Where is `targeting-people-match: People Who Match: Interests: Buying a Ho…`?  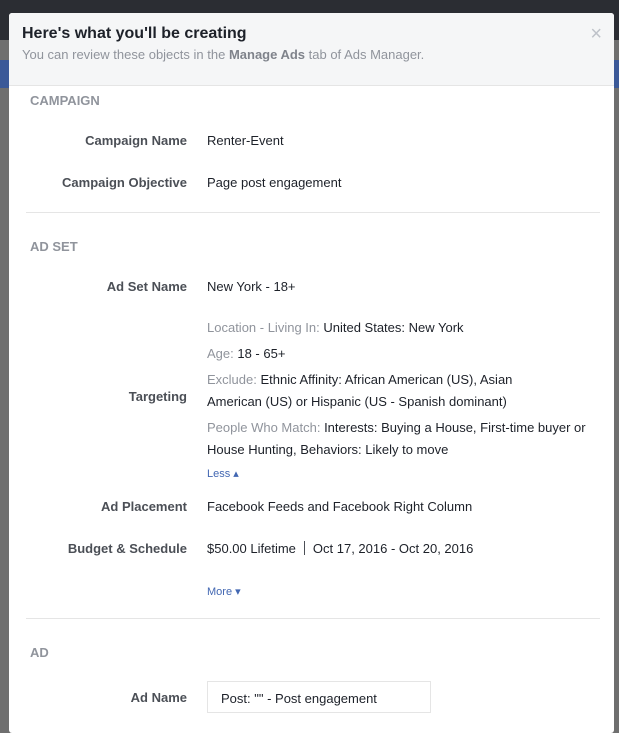
targeting-people-match: People Who Match: Interests: Buying a Ho… is located at coordinates (397, 439).